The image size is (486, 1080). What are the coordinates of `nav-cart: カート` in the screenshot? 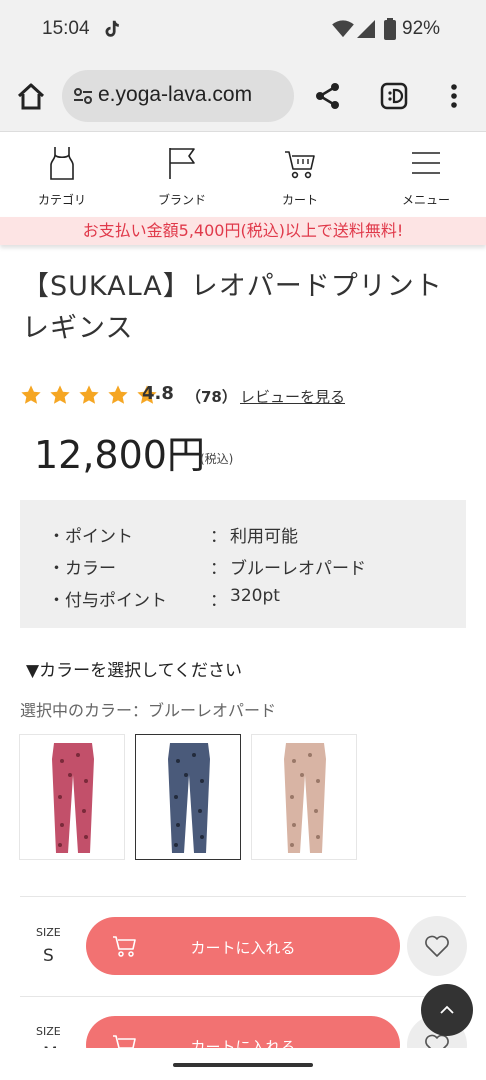 It's located at (300, 175).